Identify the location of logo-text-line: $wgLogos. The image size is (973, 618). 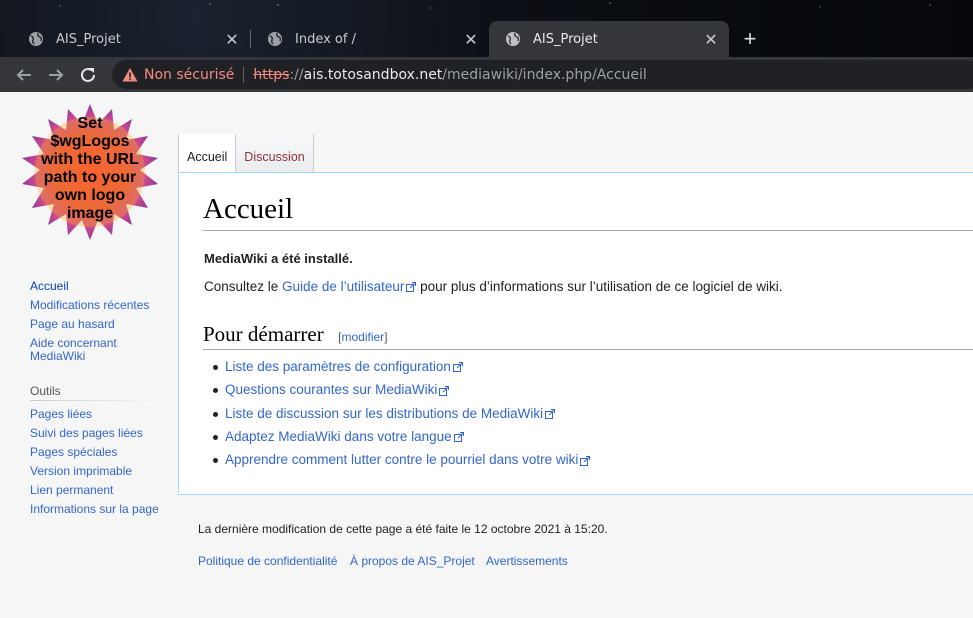
(89, 141).